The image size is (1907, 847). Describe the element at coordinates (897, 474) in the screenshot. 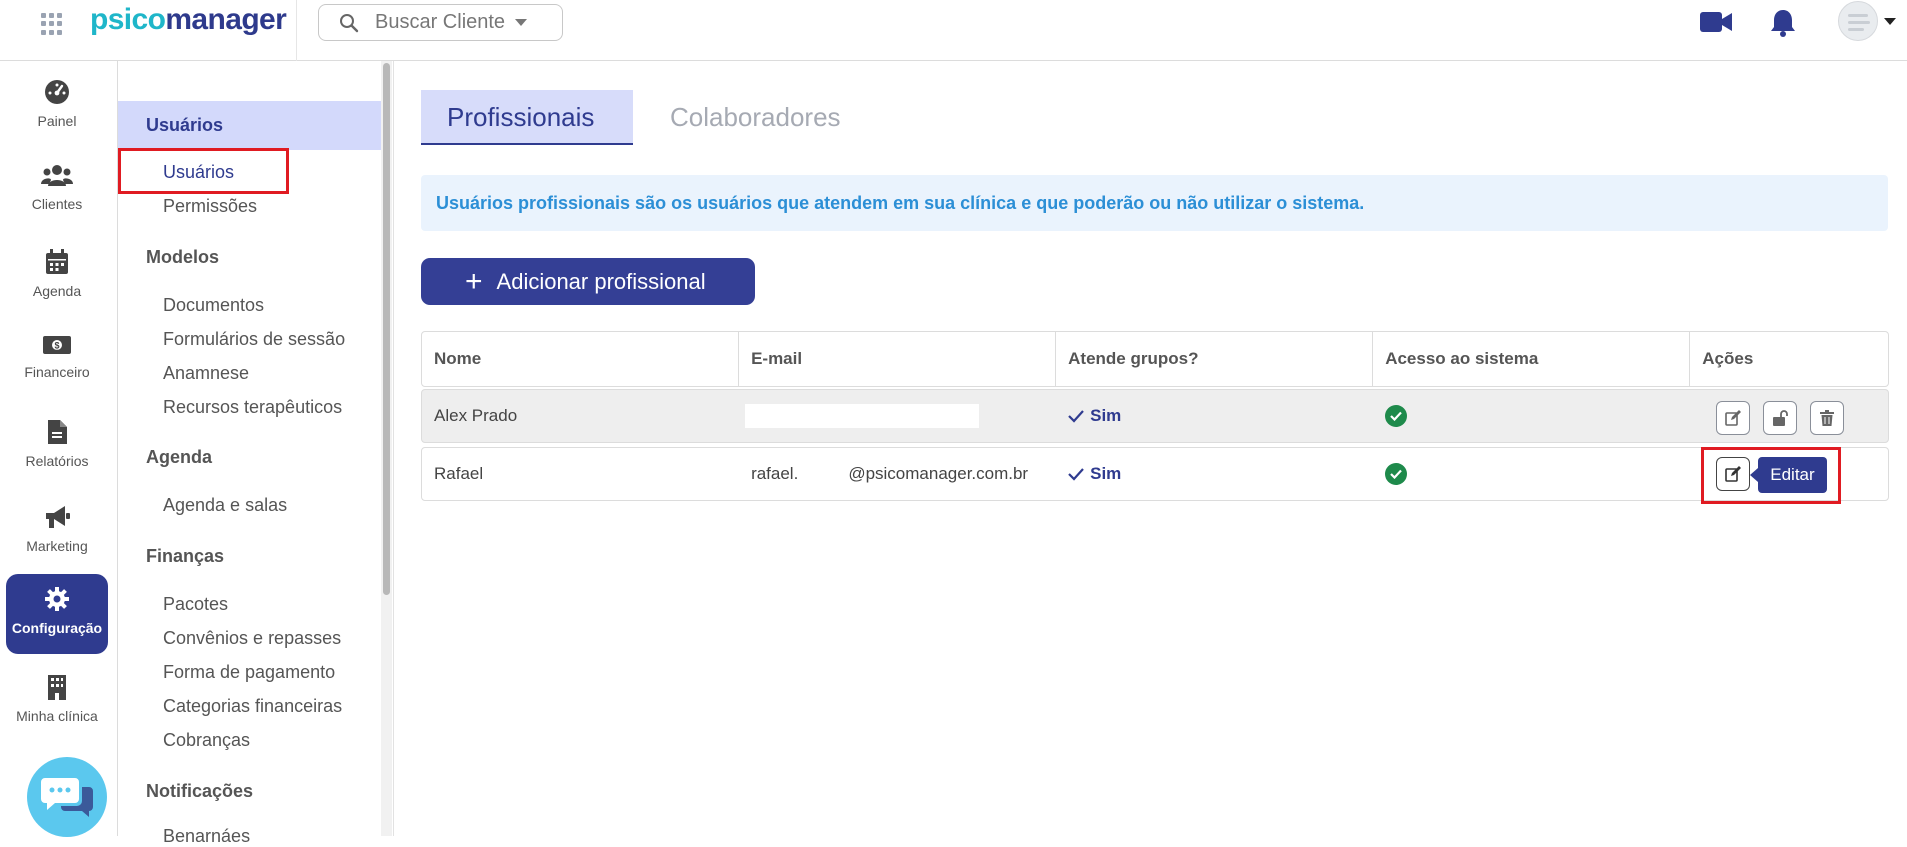

I see `cell-email: rafael. @psicomanager.com.br` at that location.